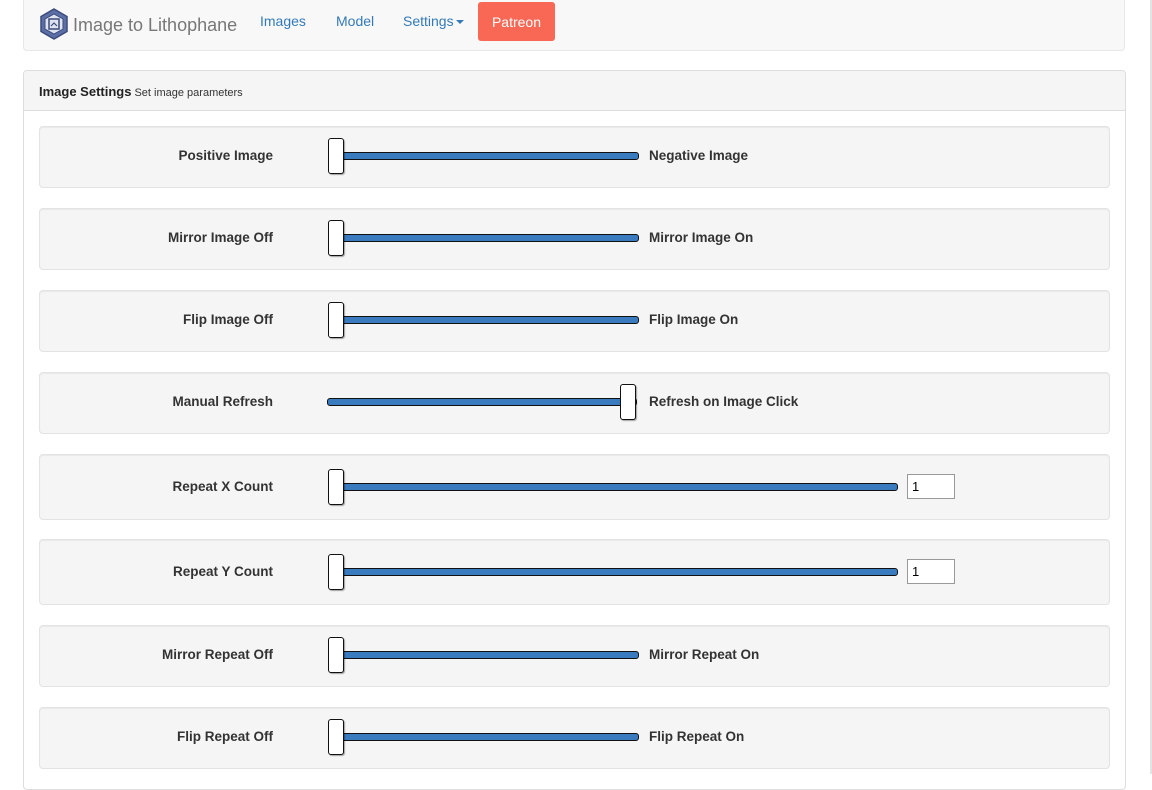  What do you see at coordinates (704, 654) in the screenshot?
I see `slider-right-label: Mirror Repeat On` at bounding box center [704, 654].